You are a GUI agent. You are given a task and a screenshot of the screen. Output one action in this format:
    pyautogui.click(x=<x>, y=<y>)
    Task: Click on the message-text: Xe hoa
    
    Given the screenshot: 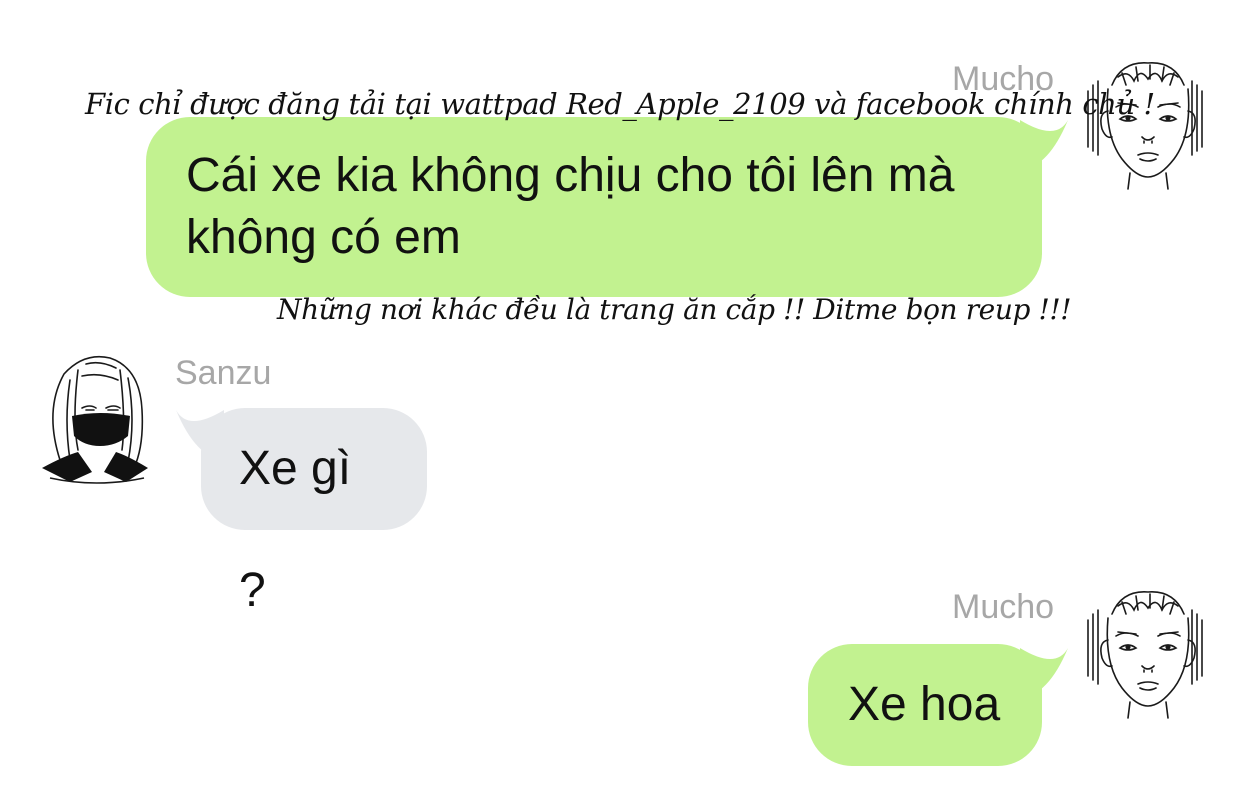 What is the action you would take?
    pyautogui.click(x=924, y=704)
    